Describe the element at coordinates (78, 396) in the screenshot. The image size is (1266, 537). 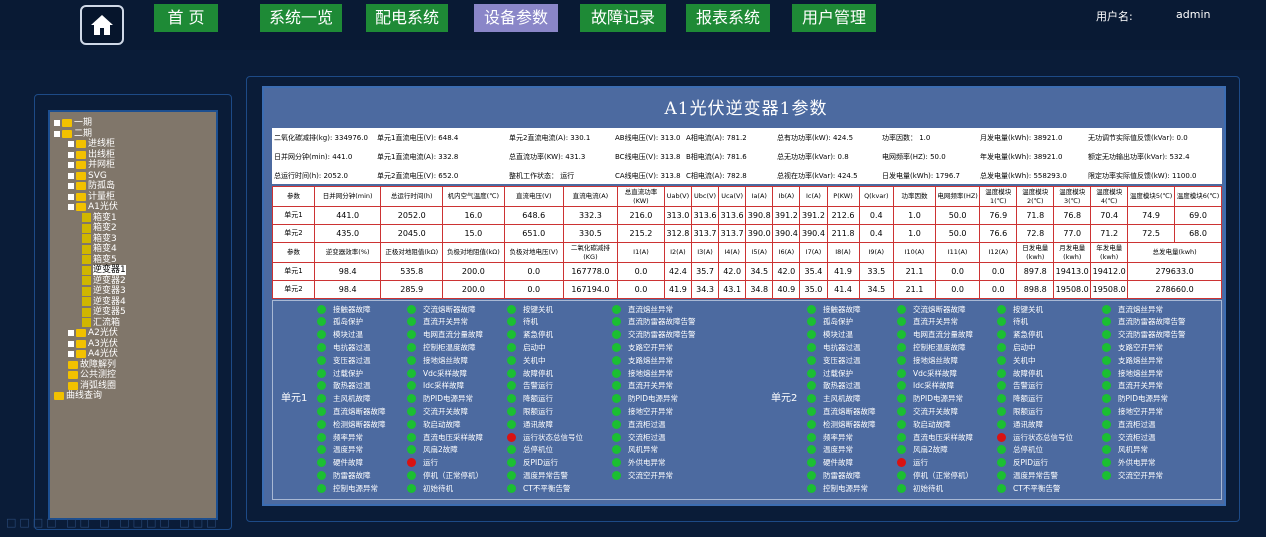
I see `tree-item: 曲线查询` at that location.